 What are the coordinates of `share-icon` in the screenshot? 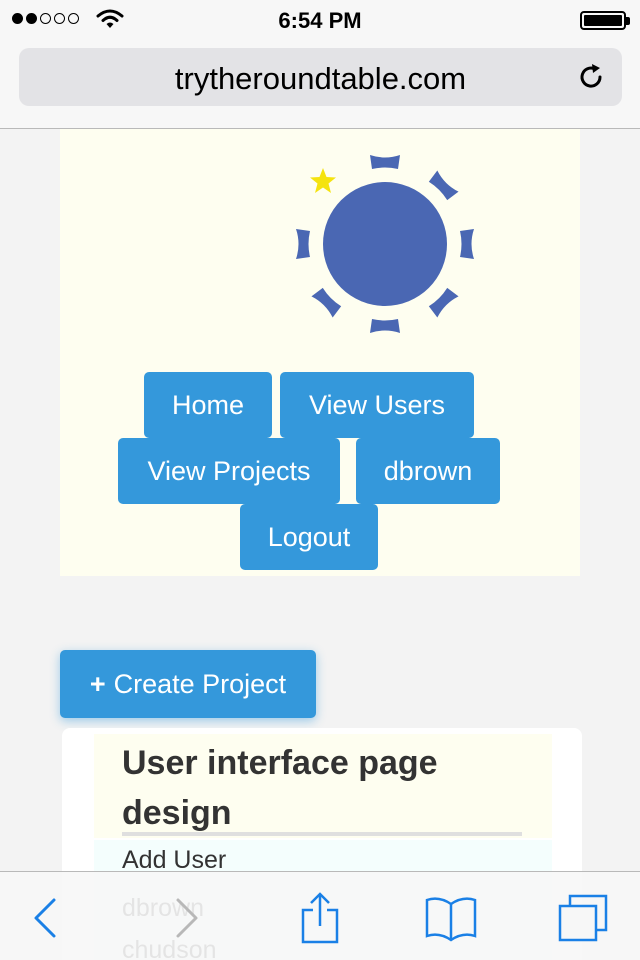 It's located at (320, 918).